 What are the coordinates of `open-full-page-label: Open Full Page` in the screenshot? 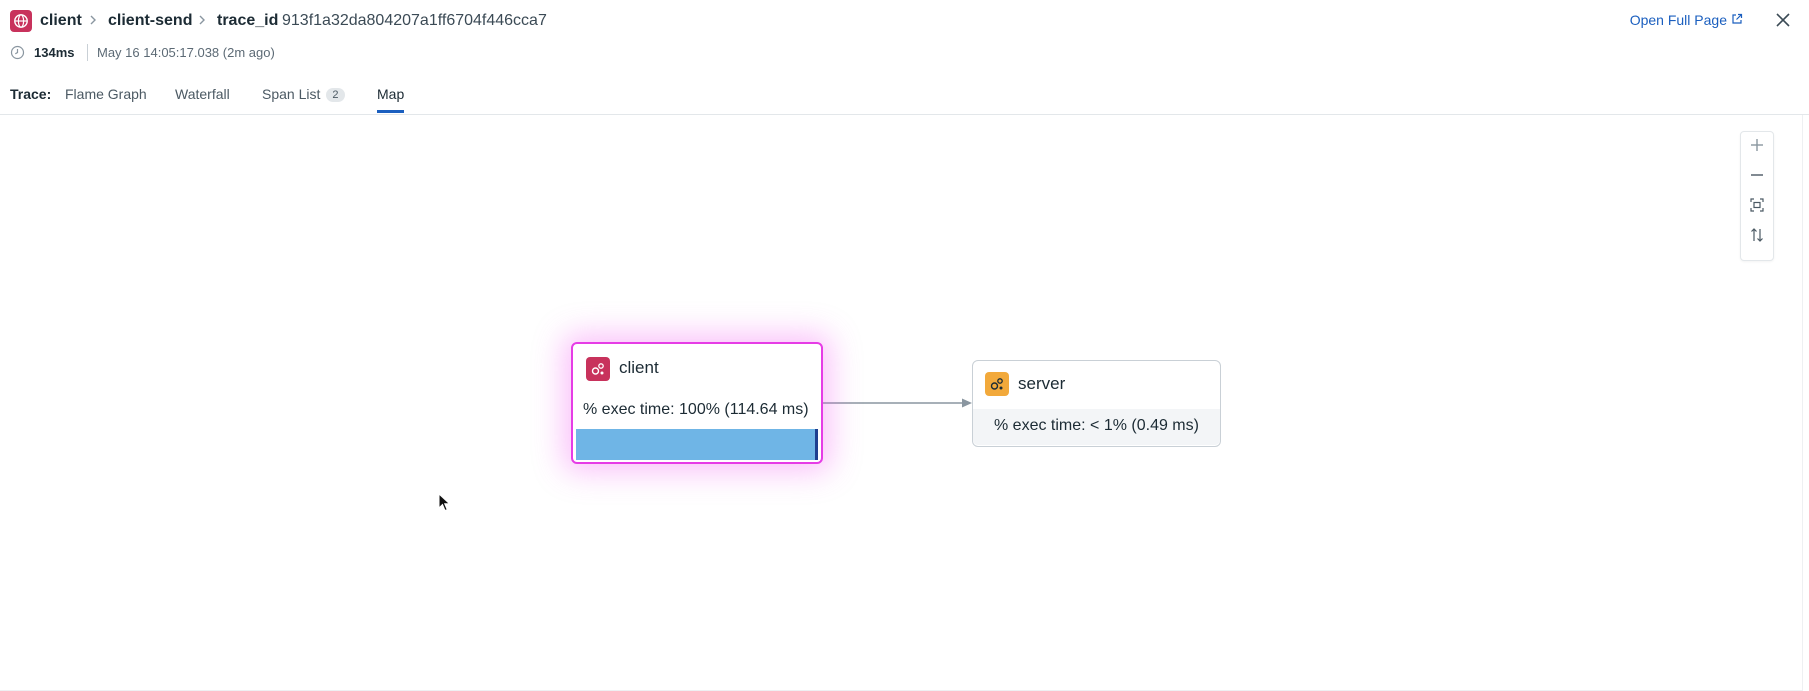 It's located at (1678, 20).